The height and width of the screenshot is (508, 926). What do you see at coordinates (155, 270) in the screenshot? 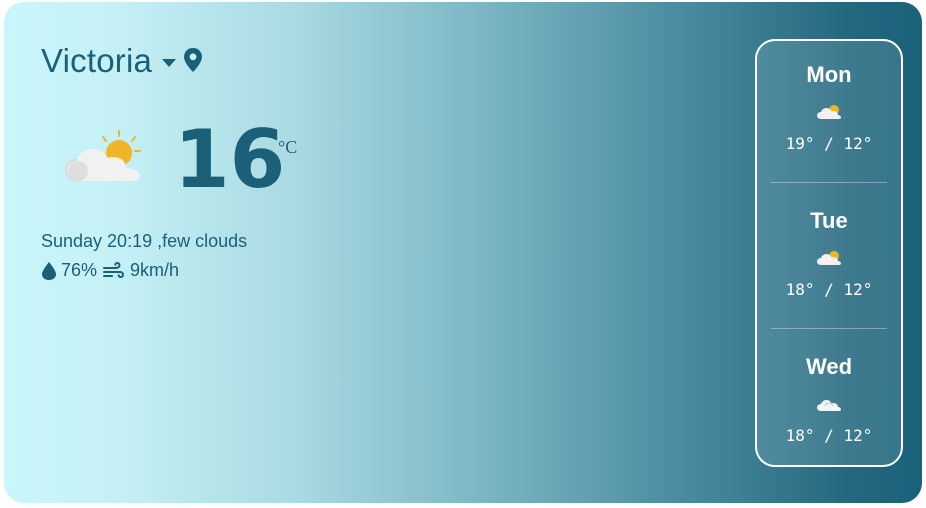
I see `wind-value: 9km/h` at bounding box center [155, 270].